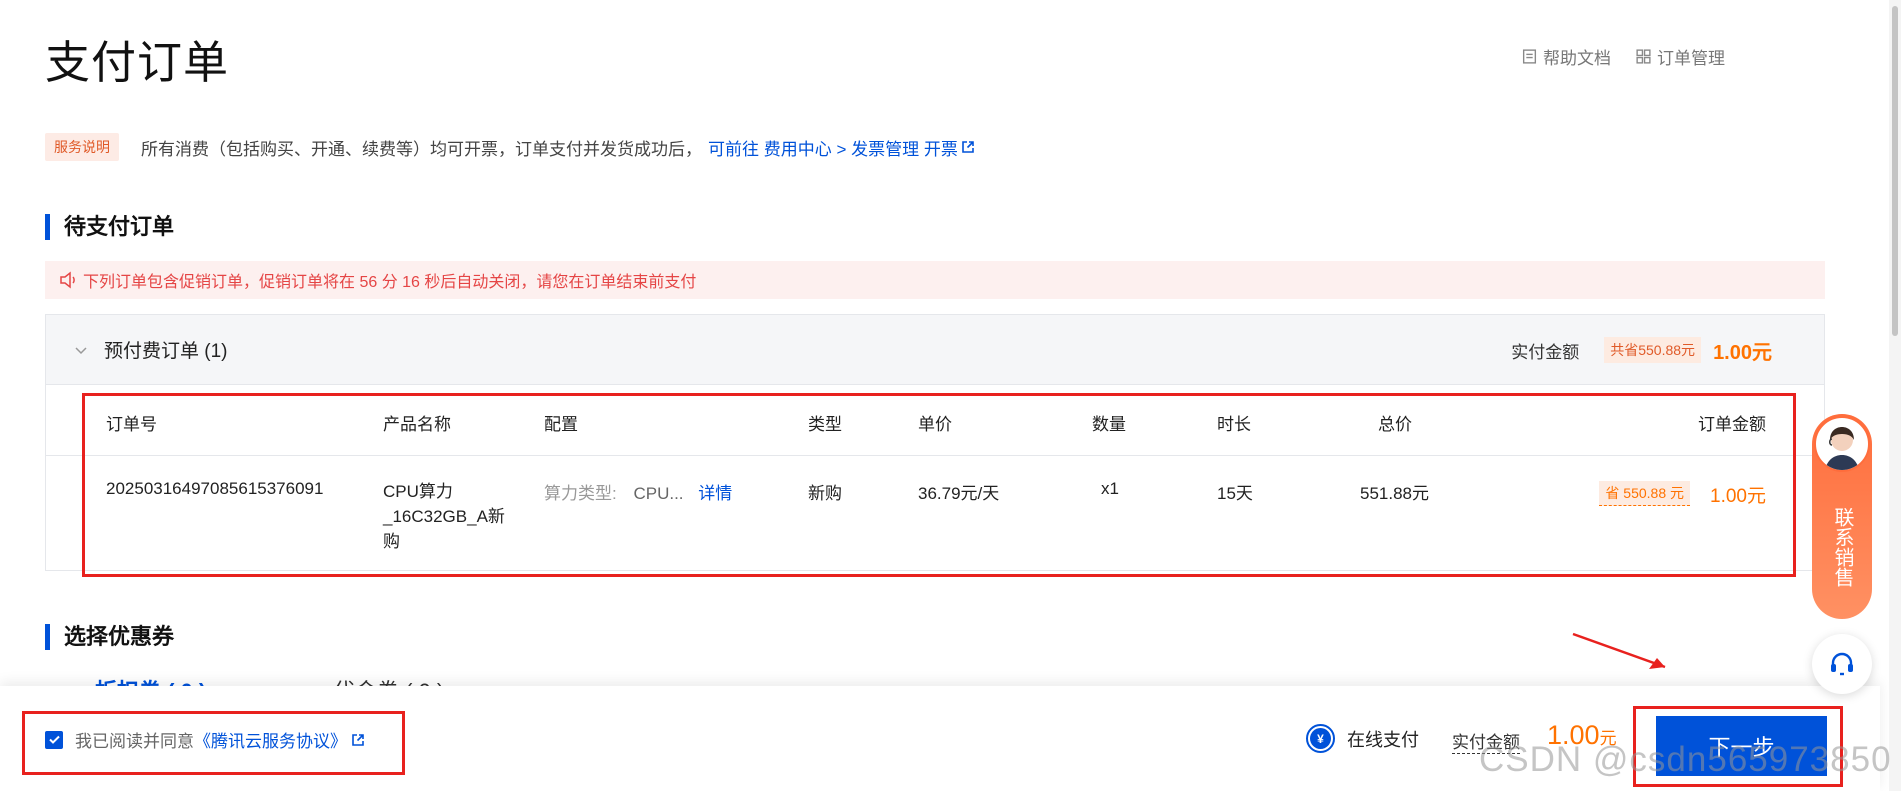 Image resolution: width=1901 pixels, height=791 pixels. I want to click on order-management-link: 订单管理, so click(1680, 56).